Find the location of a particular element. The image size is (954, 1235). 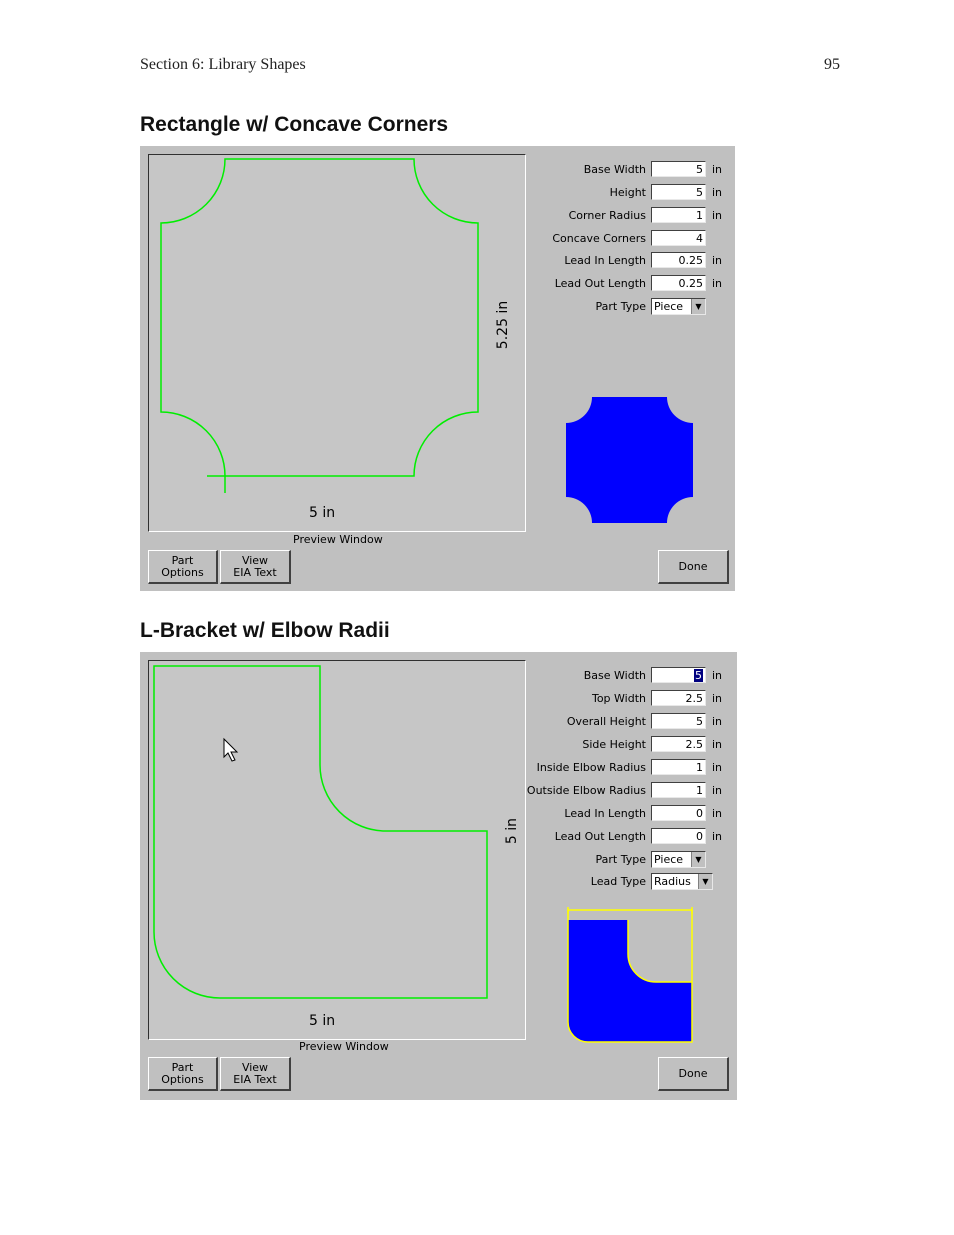

field-lead-type: Lead Type Radius ▼ is located at coordinates (438, 882).